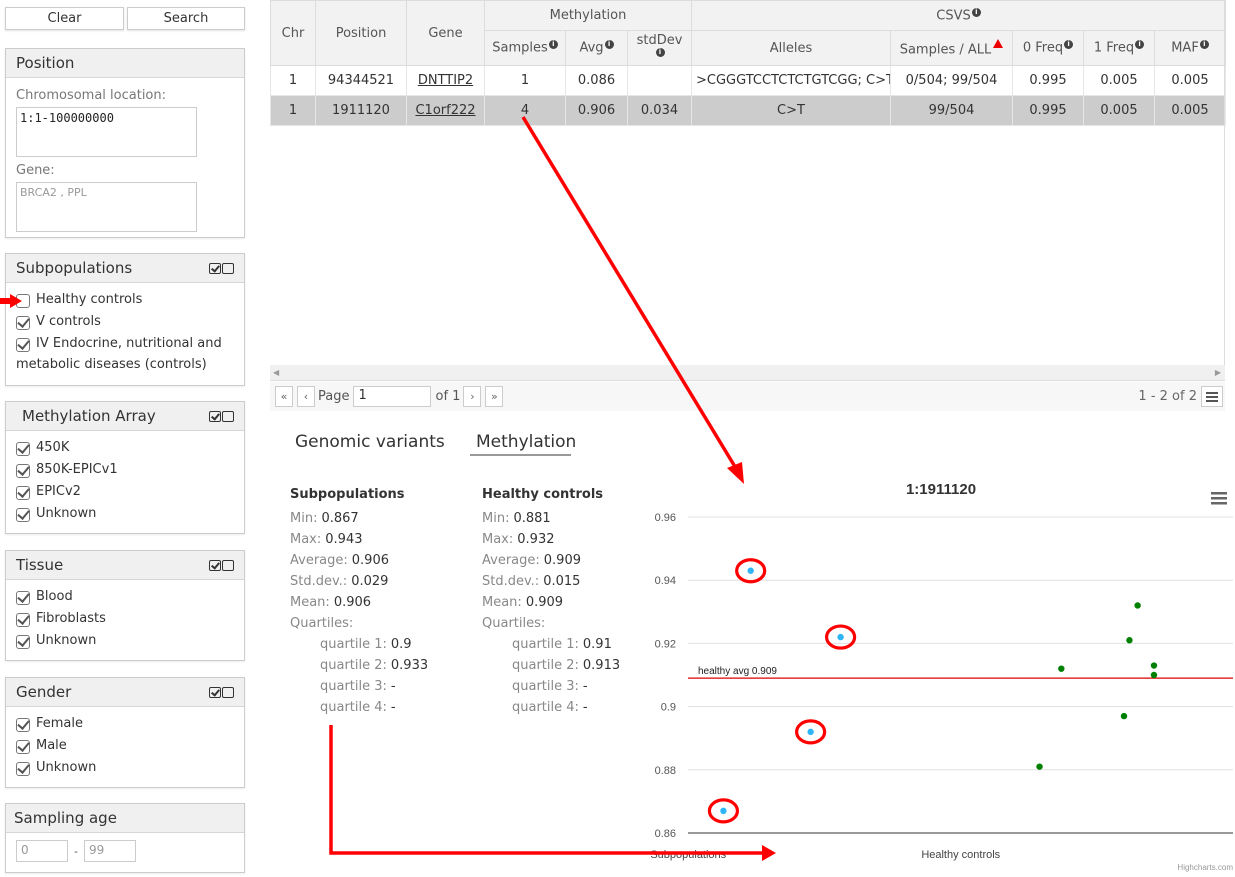 The image size is (1235, 877). What do you see at coordinates (998, 43) in the screenshot?
I see `warning-icon` at bounding box center [998, 43].